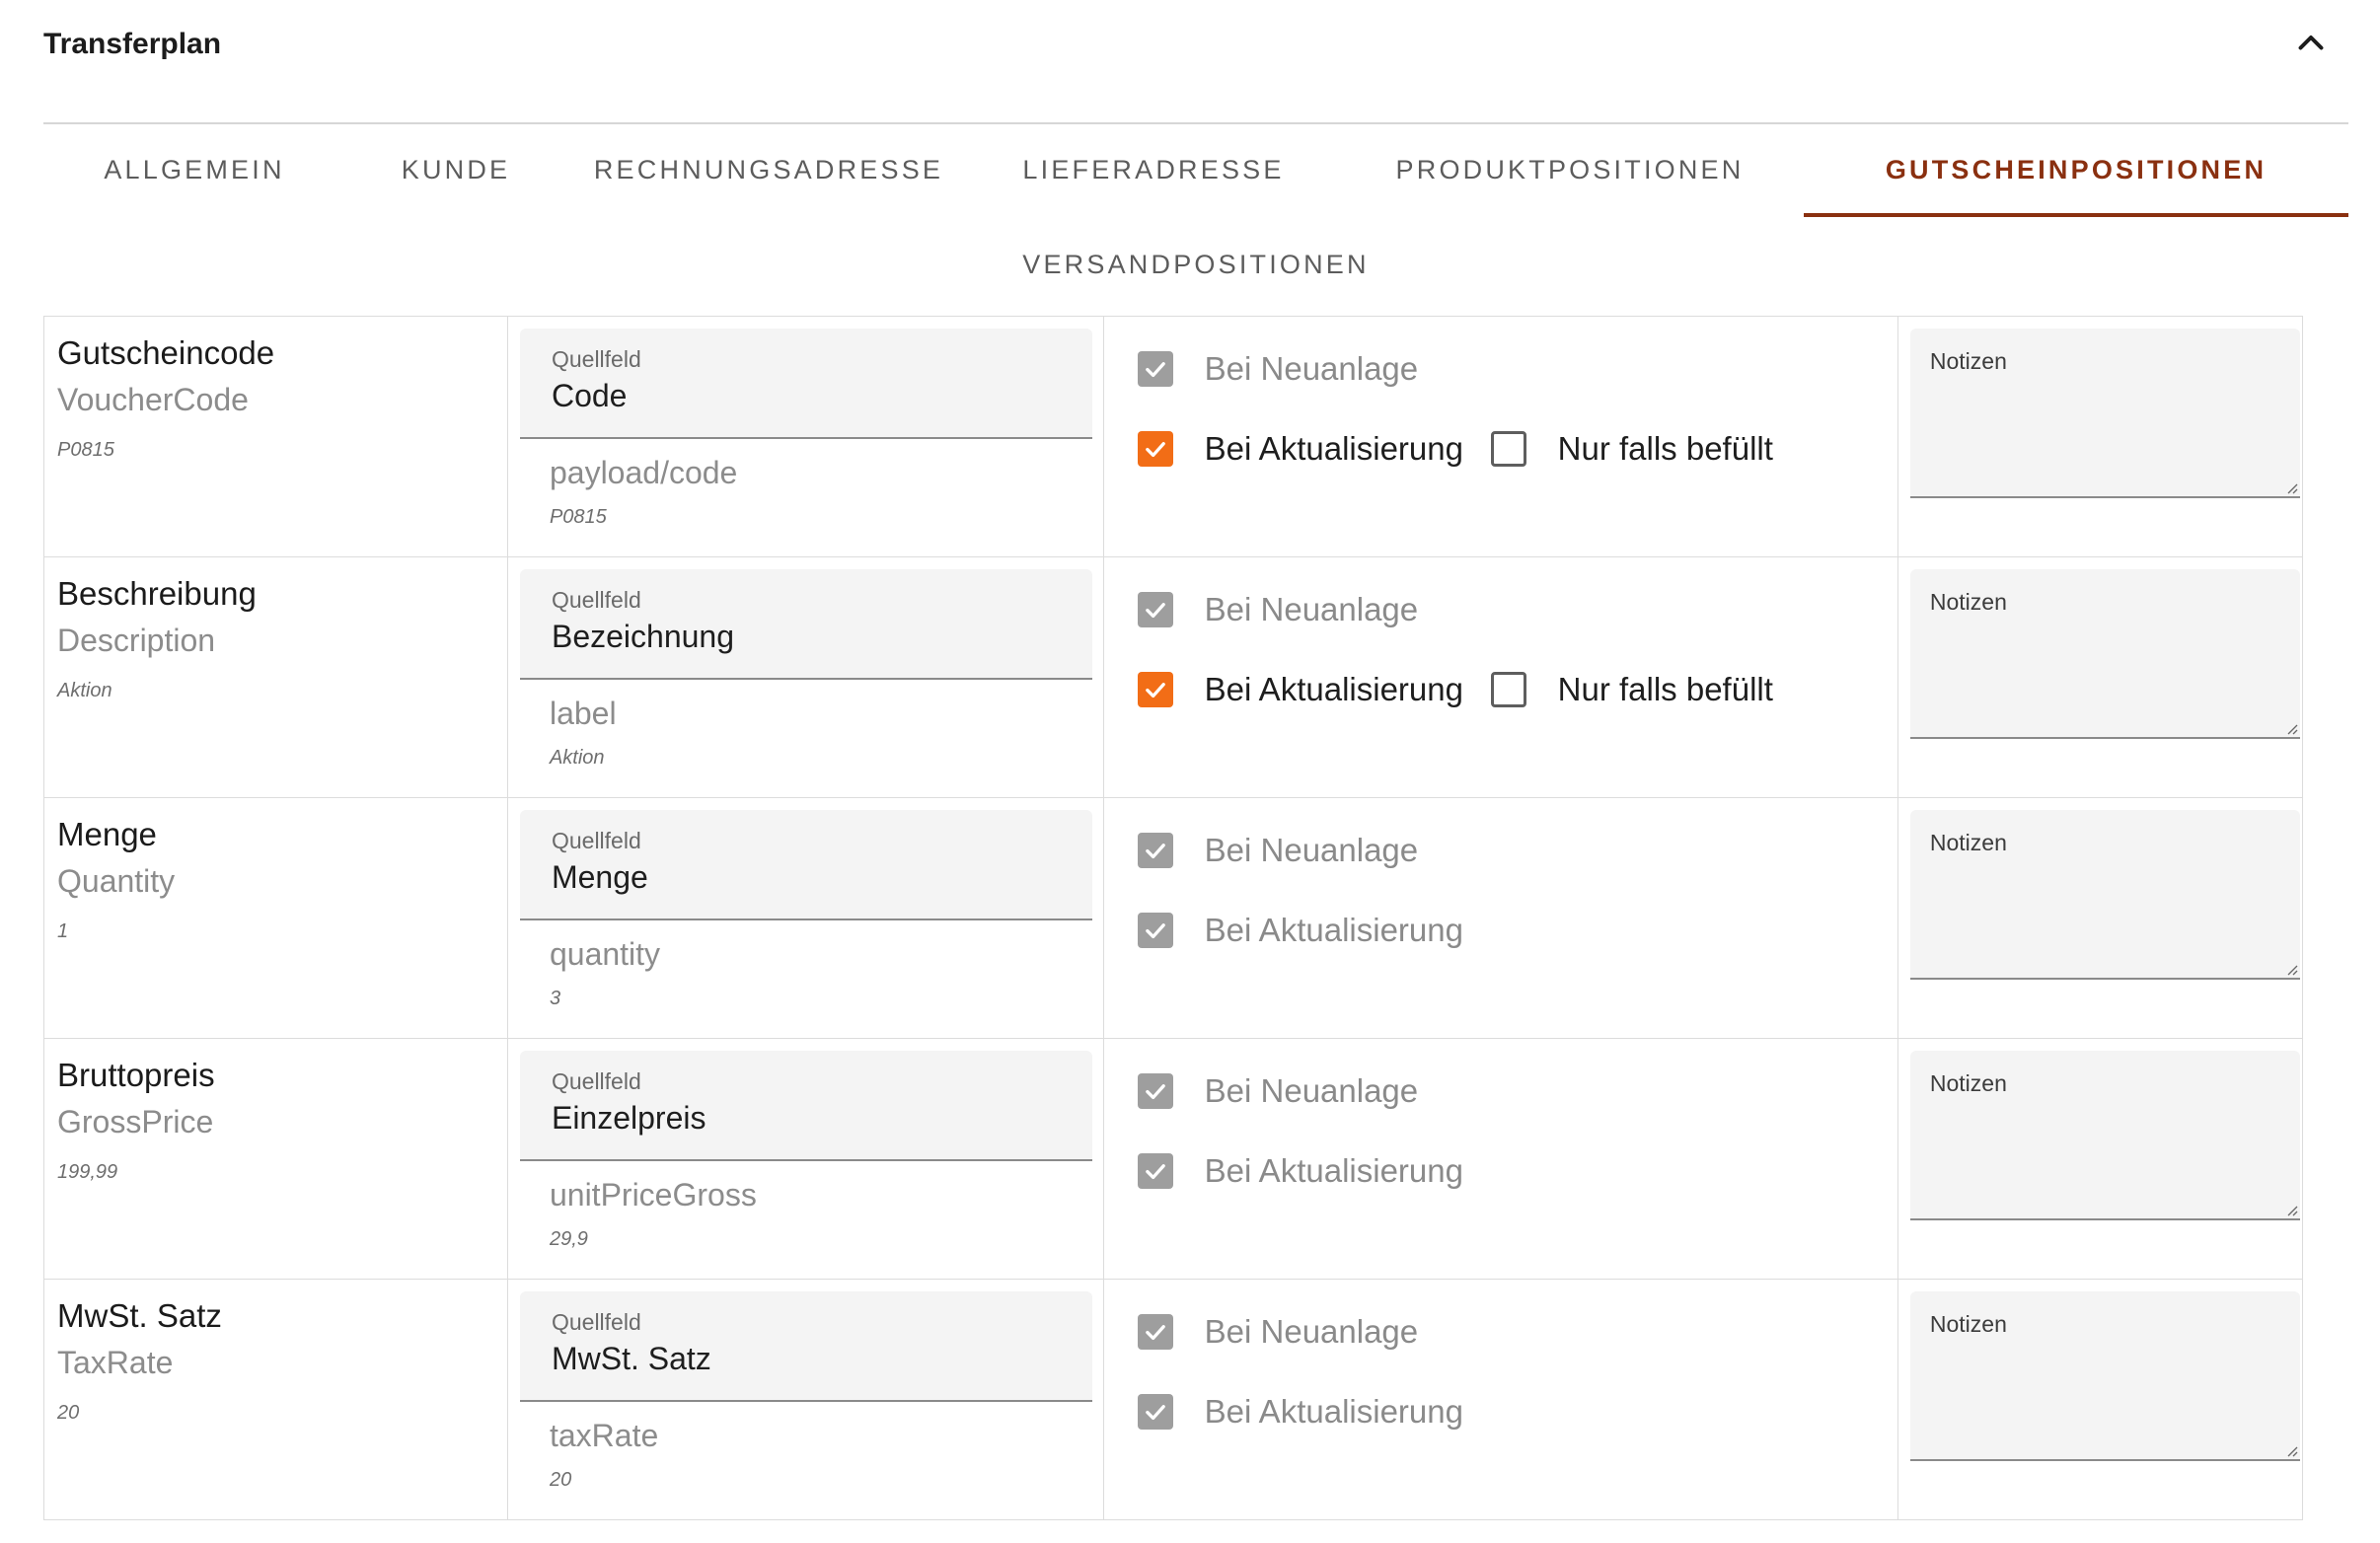 The width and height of the screenshot is (2380, 1543). I want to click on source-sample-value: 3, so click(555, 998).